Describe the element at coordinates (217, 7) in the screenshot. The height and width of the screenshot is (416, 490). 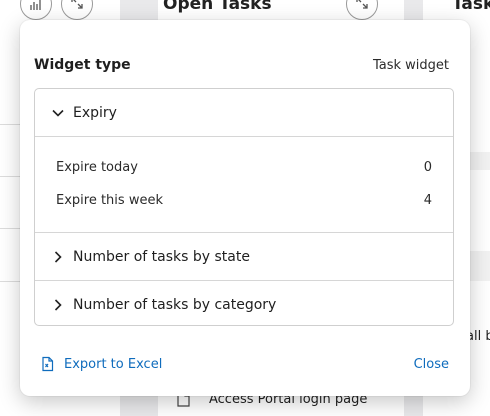
I see `open-tasks-title: Open Tasks` at that location.